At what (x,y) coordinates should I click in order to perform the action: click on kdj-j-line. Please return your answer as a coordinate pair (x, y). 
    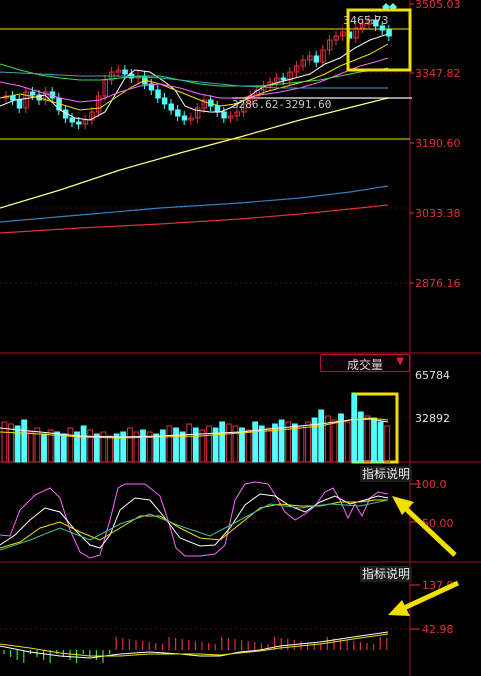
    Looking at the image, I should click on (194, 520).